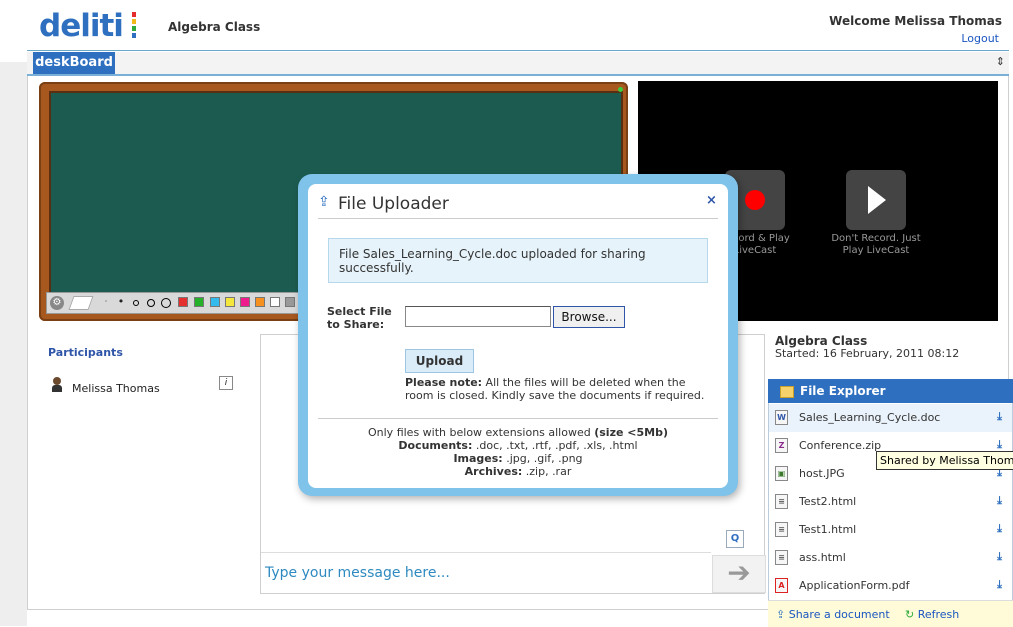 This screenshot has height=627, width=1013. What do you see at coordinates (518, 64) in the screenshot?
I see `tab-bar` at bounding box center [518, 64].